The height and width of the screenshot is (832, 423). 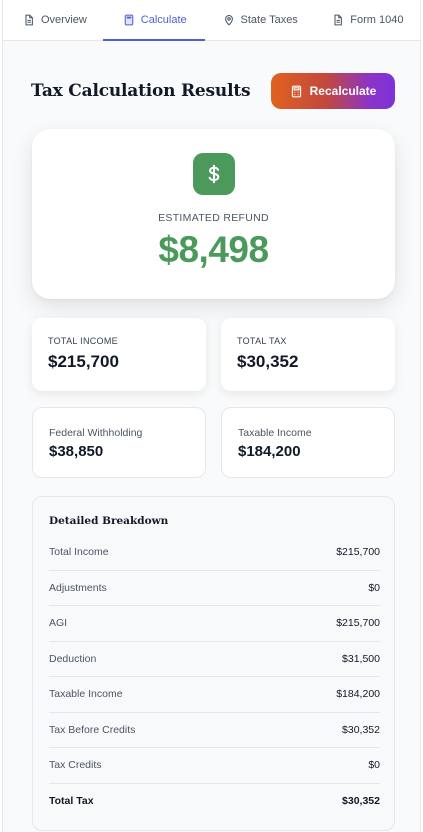 What do you see at coordinates (119, 442) in the screenshot?
I see `federal-withholding-card: Federal Withholding $38,850` at bounding box center [119, 442].